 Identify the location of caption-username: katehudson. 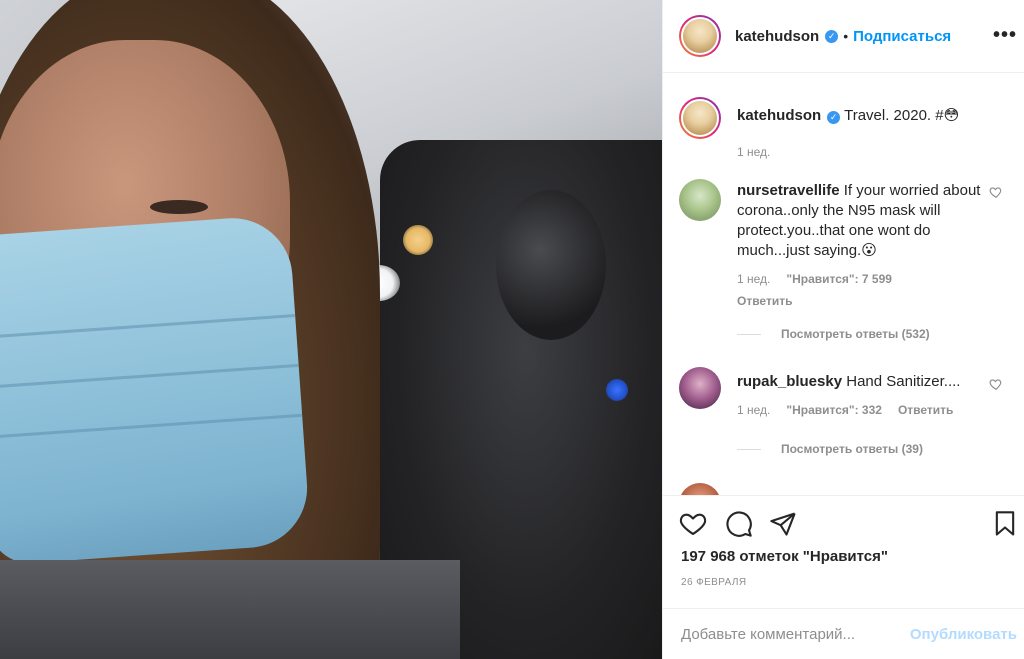
(779, 115).